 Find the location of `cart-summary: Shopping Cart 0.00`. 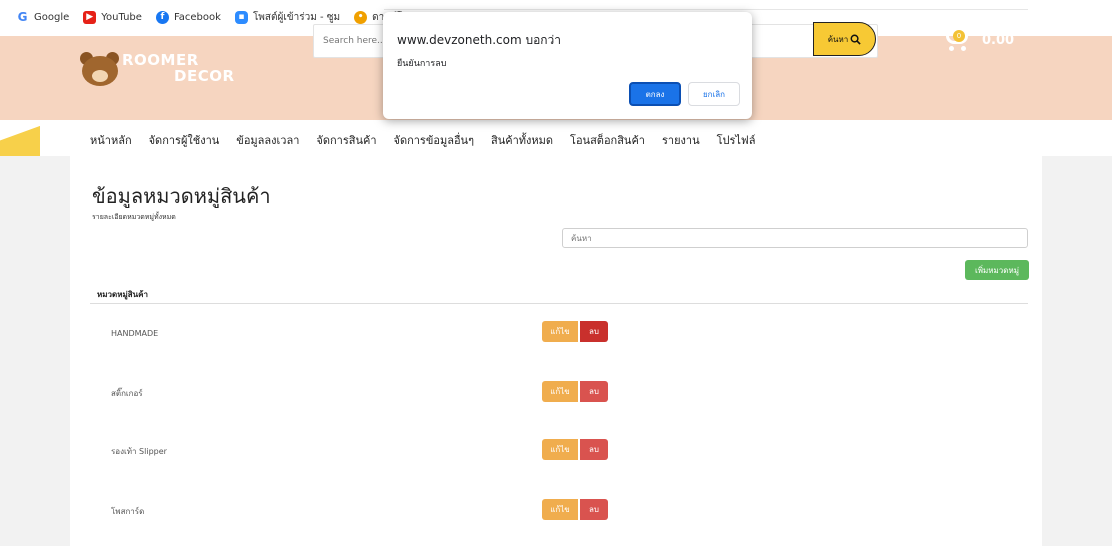

cart-summary: Shopping Cart 0.00 is located at coordinates (1010, 35).